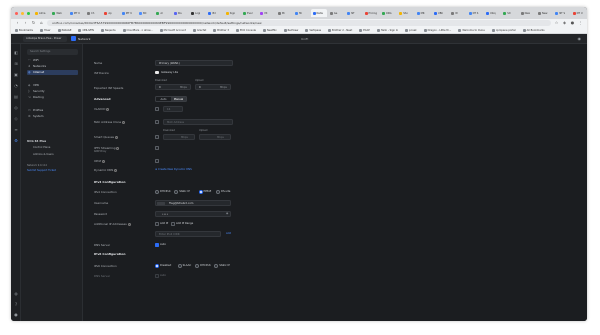 The width and height of the screenshot is (600, 335). Describe the element at coordinates (580, 23) in the screenshot. I see `menu-icon: ⋮` at that location.